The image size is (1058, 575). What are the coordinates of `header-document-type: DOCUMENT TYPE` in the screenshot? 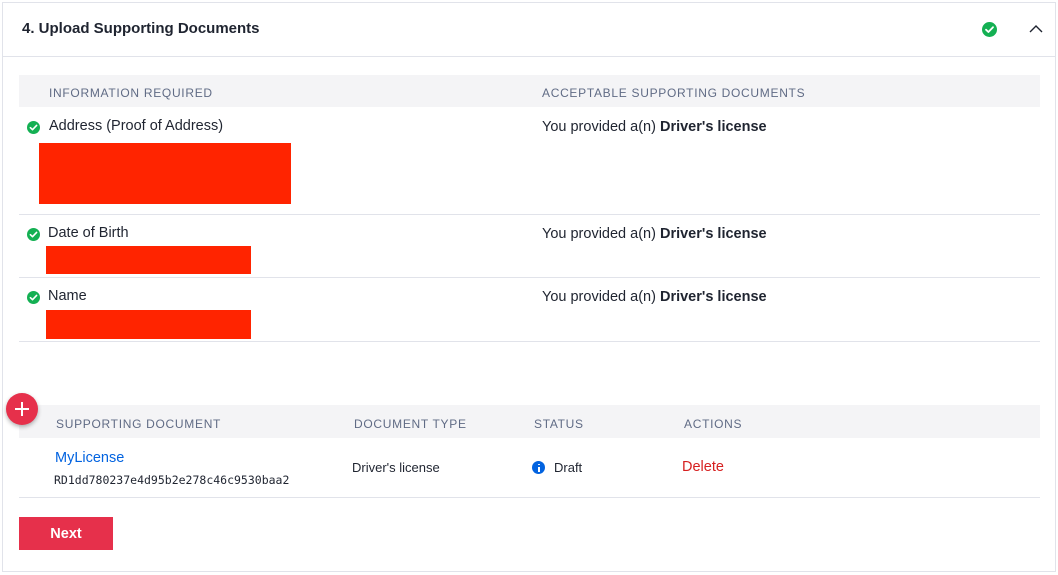 It's located at (410, 424).